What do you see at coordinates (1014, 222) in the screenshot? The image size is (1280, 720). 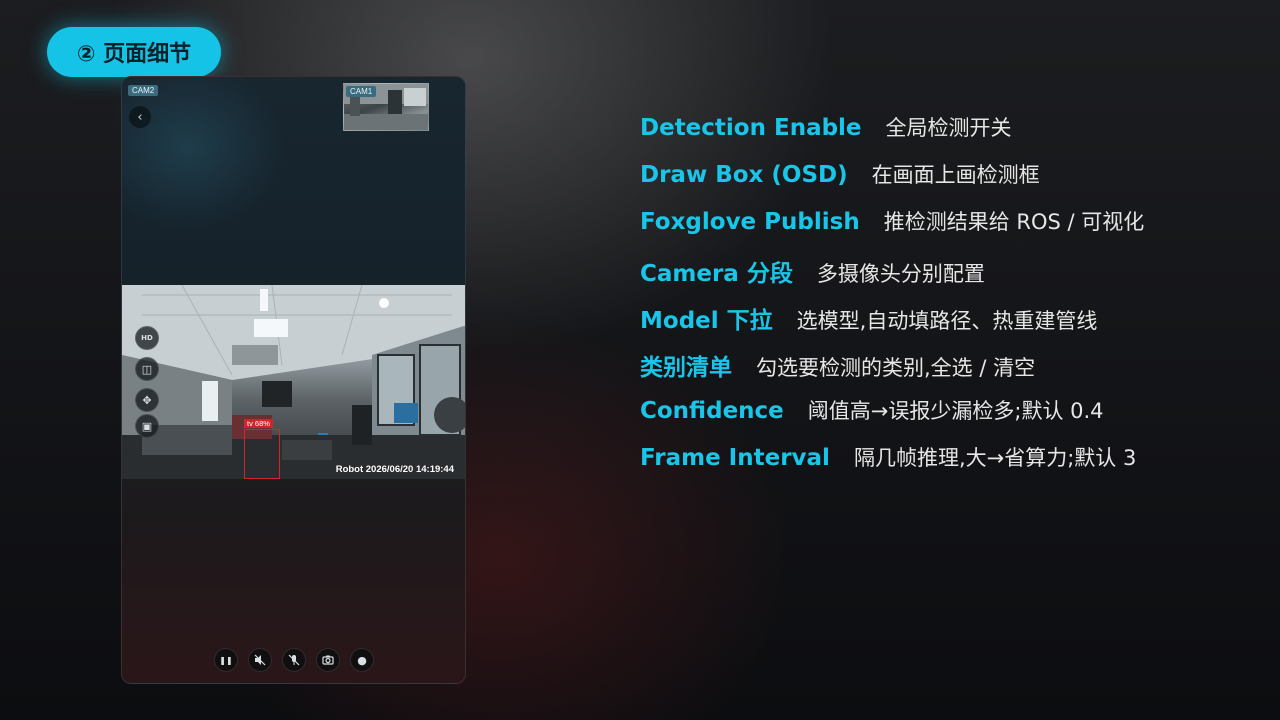 I see `feature-desc: 推检测结果给 ROS / 可视化` at bounding box center [1014, 222].